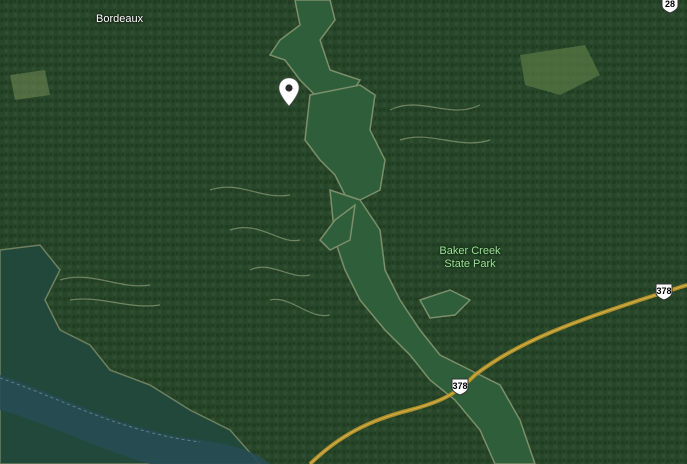 This screenshot has width=687, height=464. I want to click on location-pin-icon, so click(289, 92).